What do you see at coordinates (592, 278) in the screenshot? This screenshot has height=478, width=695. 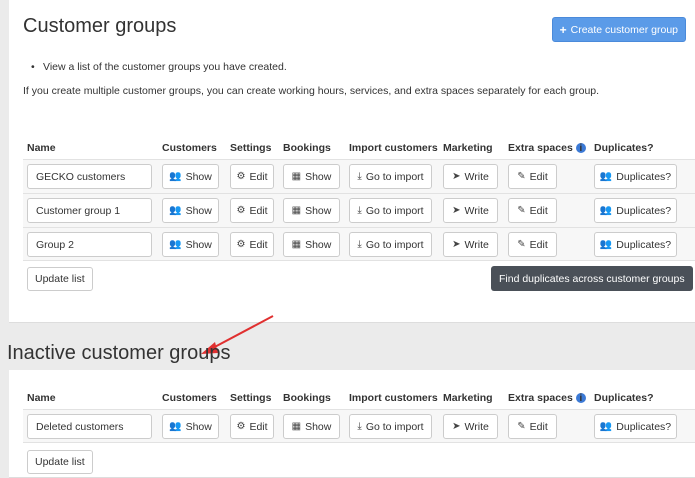 I see `find-duplicates-across-button: Find duplicates across customer groups` at bounding box center [592, 278].